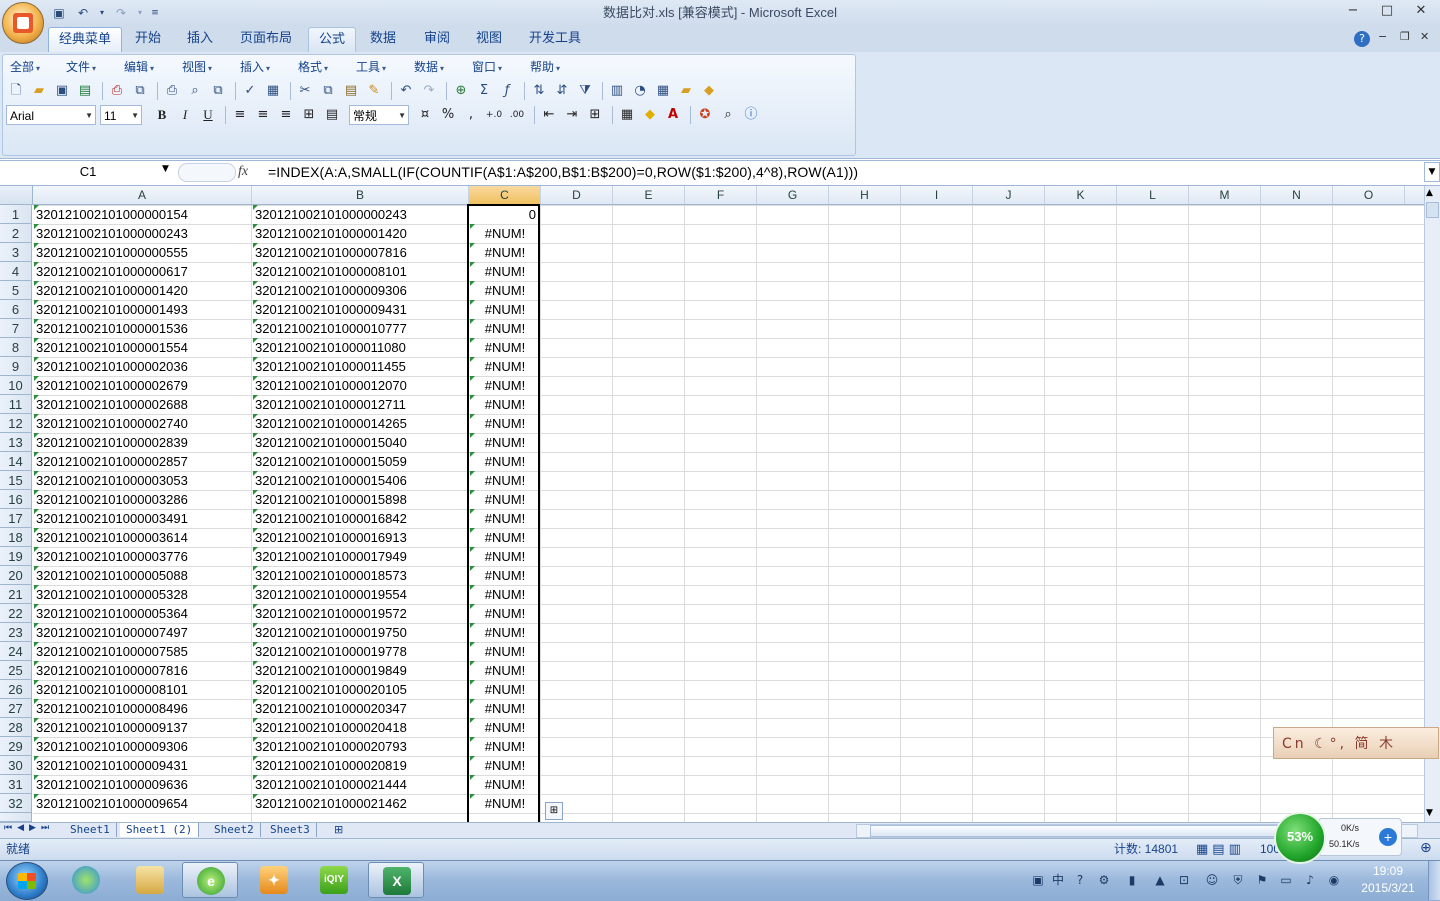 This screenshot has height=901, width=1440. Describe the element at coordinates (143, 233) in the screenshot. I see `cell-a: 320121002101000000243` at that location.